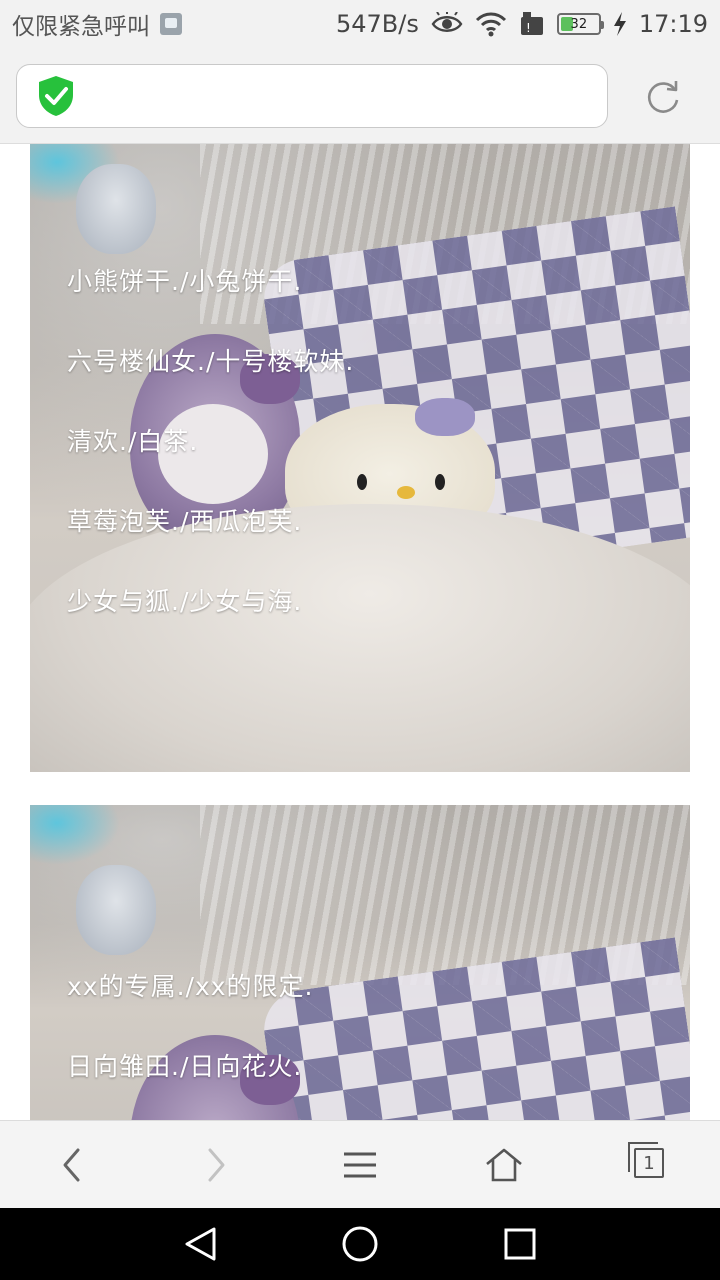  What do you see at coordinates (185, 1066) in the screenshot?
I see `overlay-text-line: 日向雏田./日向花火.` at bounding box center [185, 1066].